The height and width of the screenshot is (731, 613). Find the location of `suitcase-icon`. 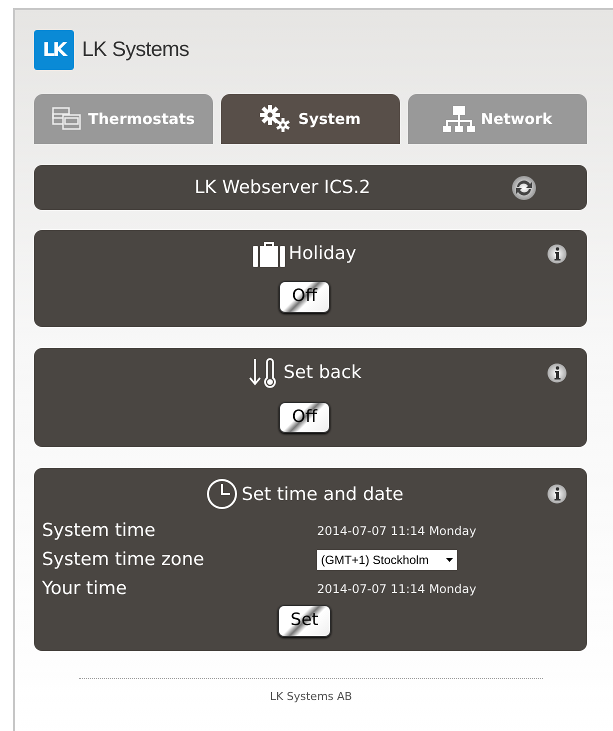

suitcase-icon is located at coordinates (268, 253).